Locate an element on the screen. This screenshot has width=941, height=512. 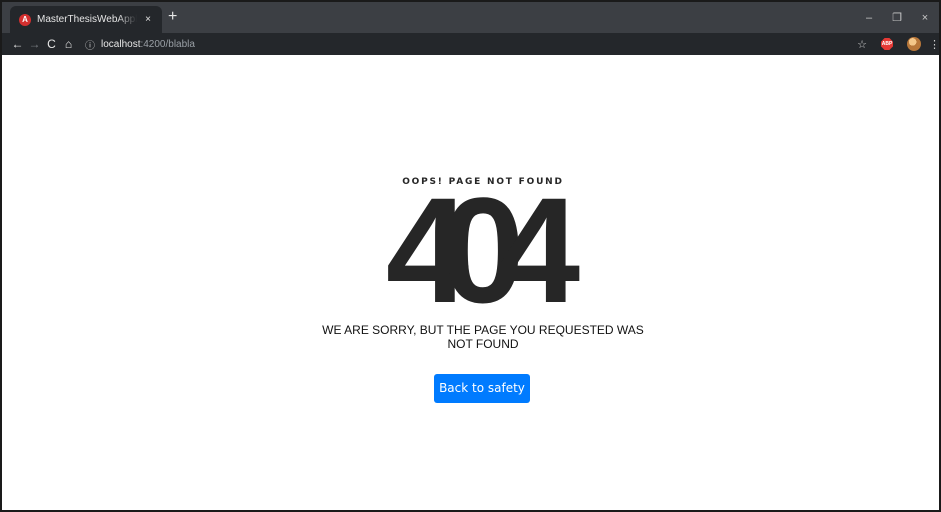
browser-menu-icon: ⋮ is located at coordinates (934, 44).